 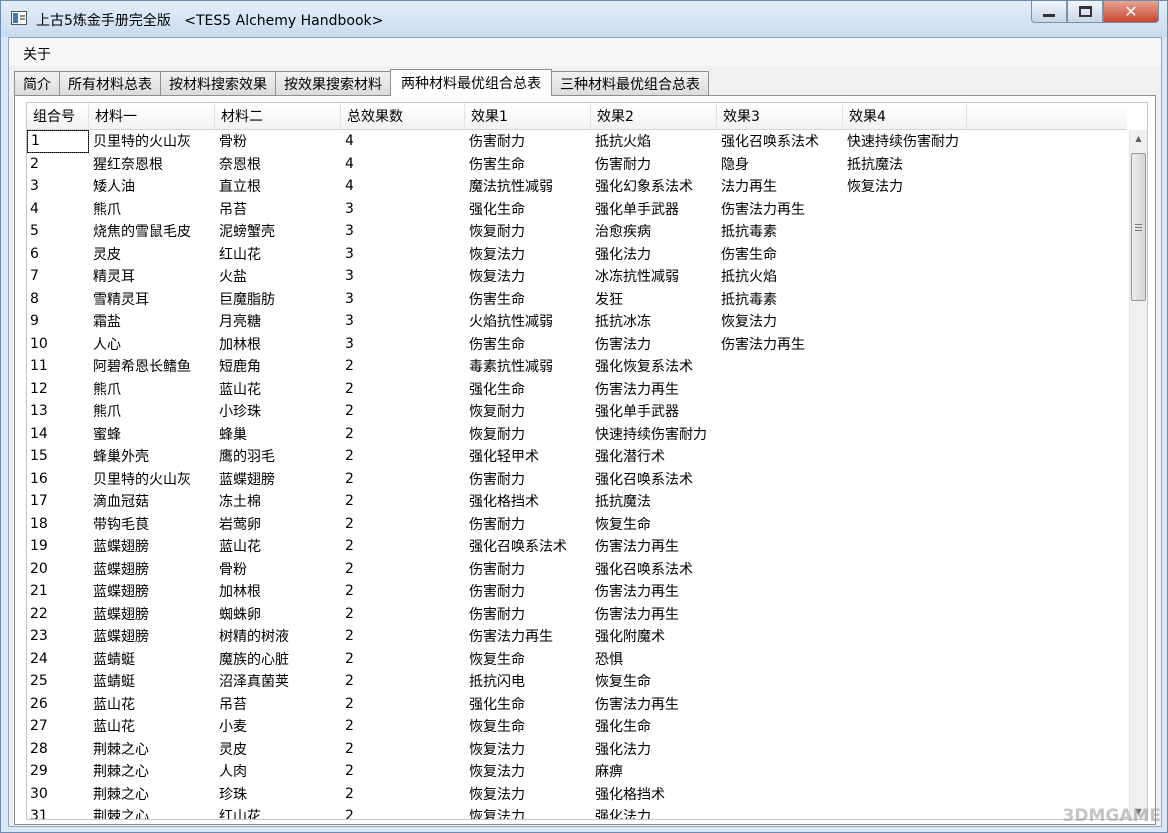 What do you see at coordinates (654, 524) in the screenshot?
I see `cell-effect-2: 恢复生命` at bounding box center [654, 524].